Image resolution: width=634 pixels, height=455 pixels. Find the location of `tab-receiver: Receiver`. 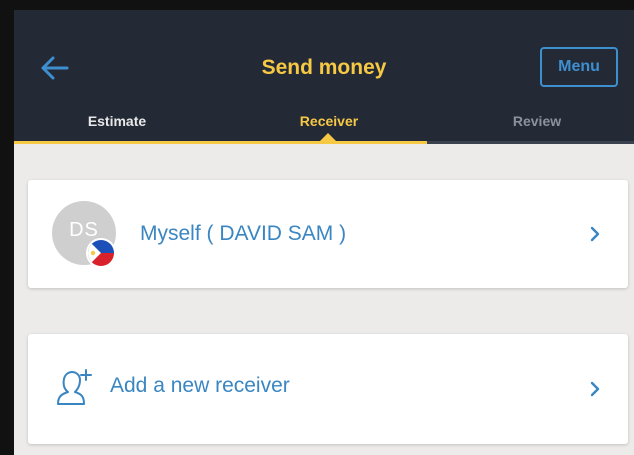

tab-receiver: Receiver is located at coordinates (329, 121).